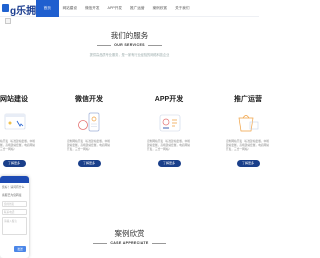 The width and height of the screenshot is (320, 258). What do you see at coordinates (14, 179) in the screenshot?
I see `chat-header` at bounding box center [14, 179].